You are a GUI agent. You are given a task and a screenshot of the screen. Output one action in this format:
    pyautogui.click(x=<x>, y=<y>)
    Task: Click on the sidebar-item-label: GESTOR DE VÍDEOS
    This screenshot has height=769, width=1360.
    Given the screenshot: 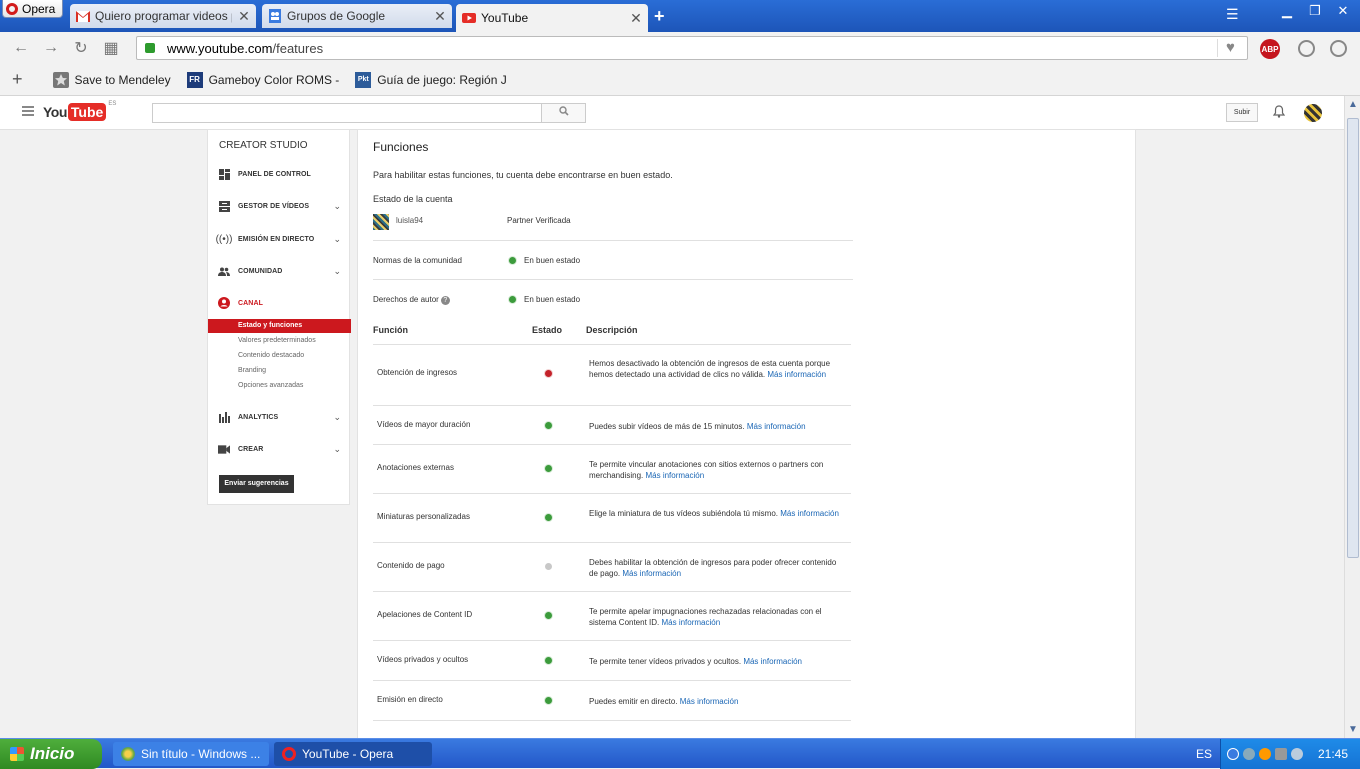 What is the action you would take?
    pyautogui.click(x=274, y=206)
    